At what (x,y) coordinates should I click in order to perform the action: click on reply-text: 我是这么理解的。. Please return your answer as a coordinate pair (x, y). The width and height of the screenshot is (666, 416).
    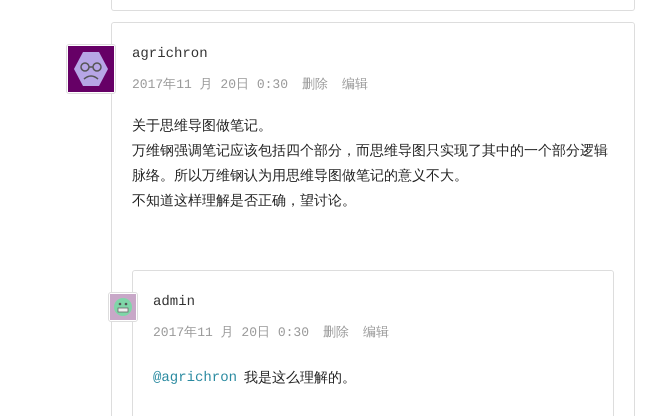
    Looking at the image, I should click on (300, 378).